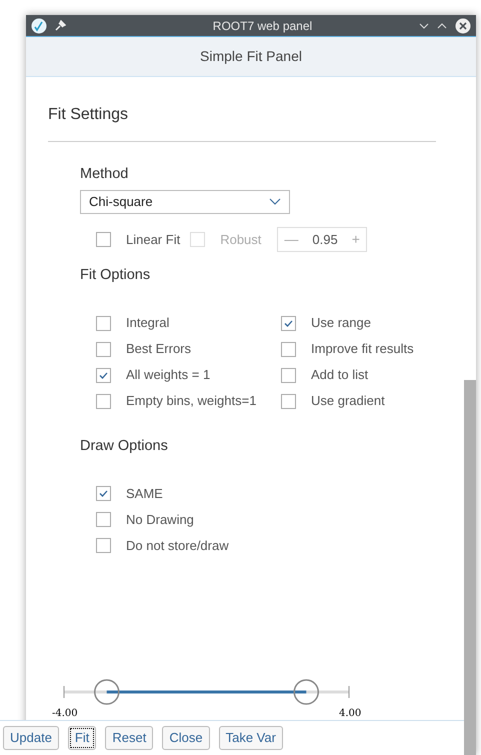 This screenshot has width=481, height=755. I want to click on draw-options-title: Draw Options, so click(124, 446).